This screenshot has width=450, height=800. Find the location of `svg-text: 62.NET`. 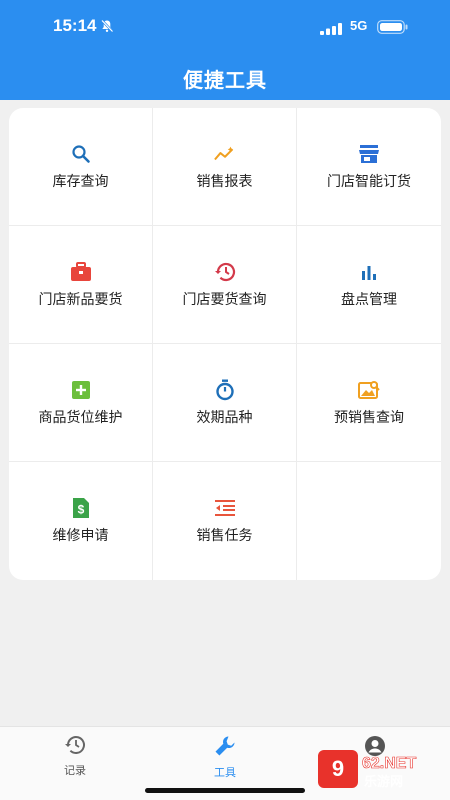

svg-text: 62.NET is located at coordinates (389, 763).